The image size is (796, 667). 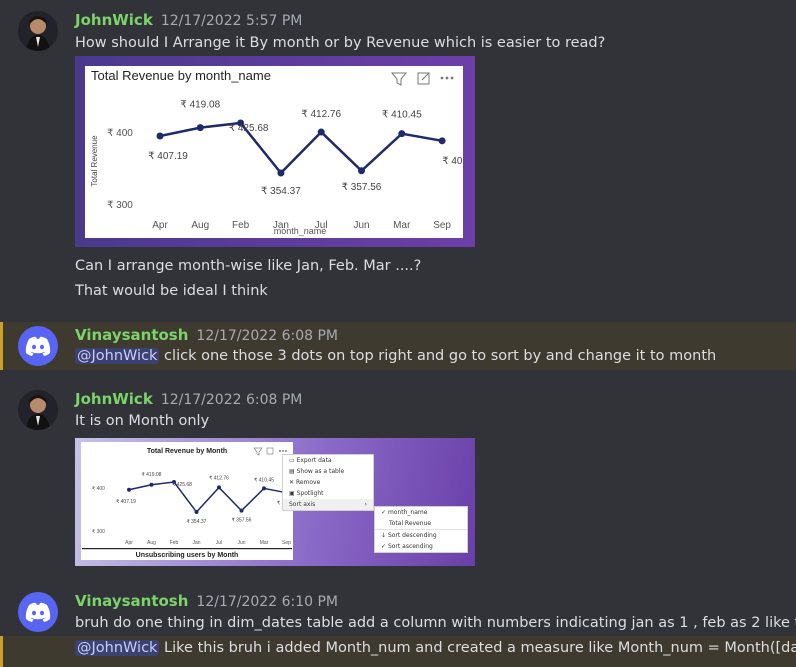 What do you see at coordinates (187, 451) in the screenshot?
I see `chart-title: Total Revenue by Month` at bounding box center [187, 451].